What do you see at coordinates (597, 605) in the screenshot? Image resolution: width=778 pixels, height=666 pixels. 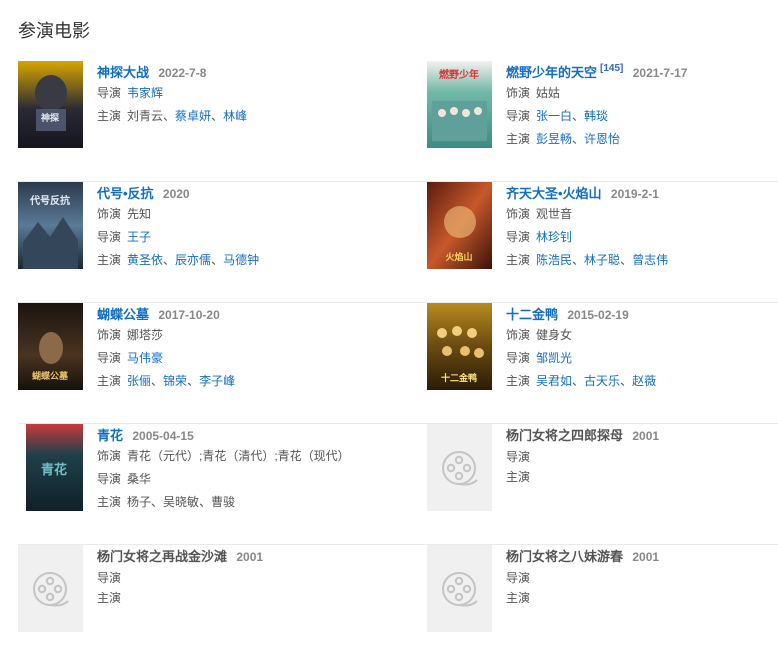 I see `movie-item: 杨门女将之八妹游春 2001 导演 主演` at bounding box center [597, 605].